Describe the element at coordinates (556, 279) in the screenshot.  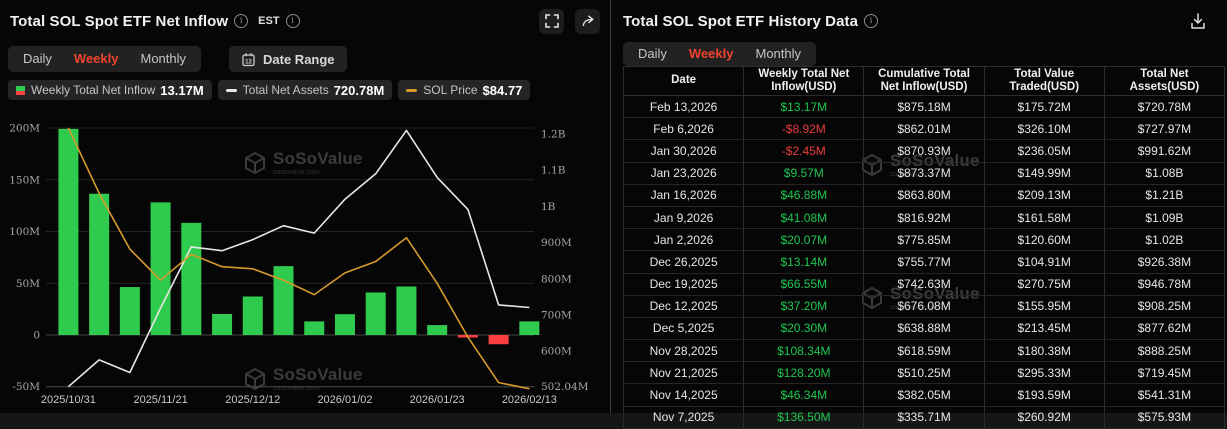
I see `y-axis-right-label: 800M` at that location.